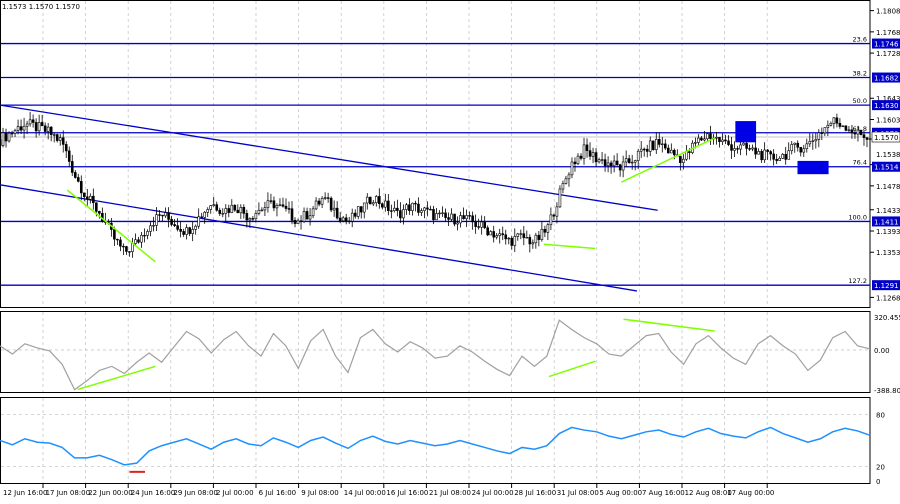 The image size is (900, 504). I want to click on time-tick-label: 21 Jul 08:00, so click(450, 493).